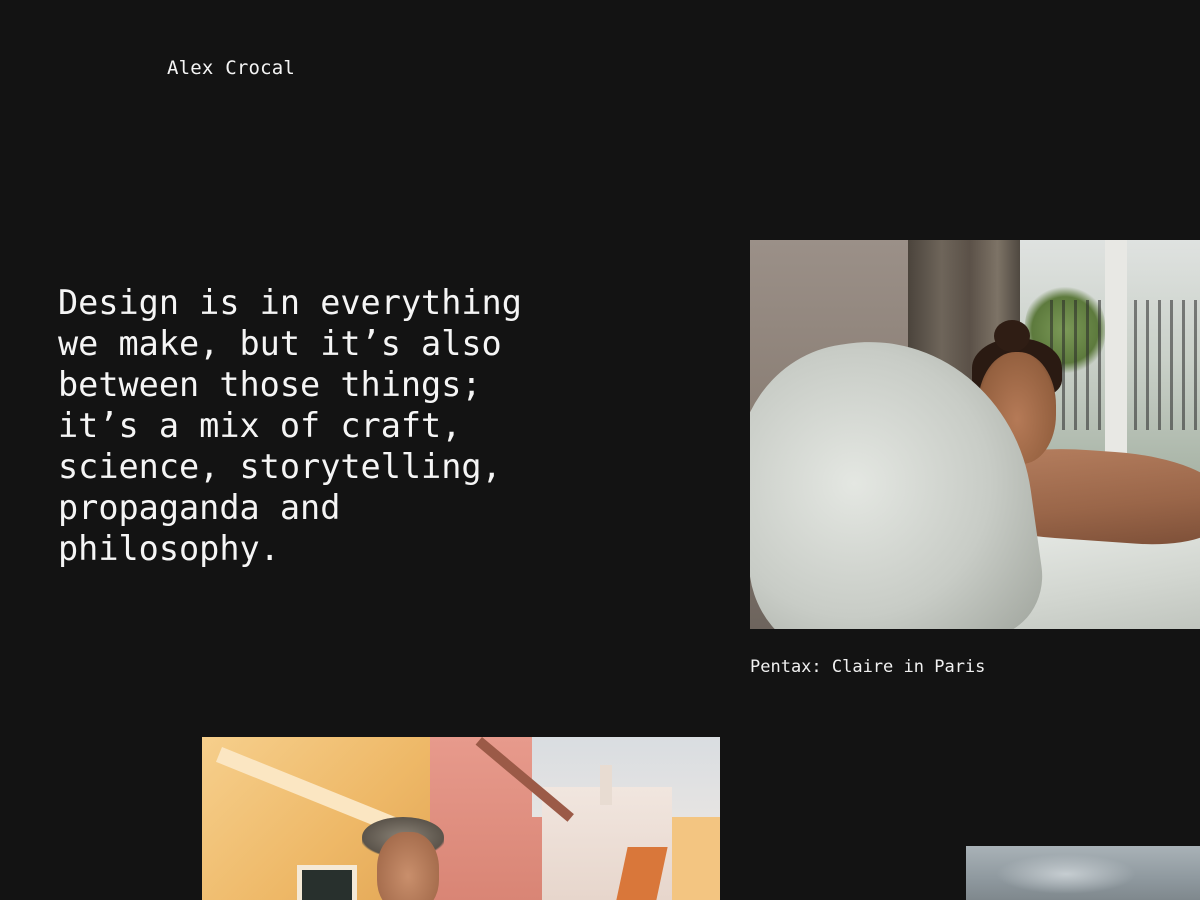 The height and width of the screenshot is (900, 1200). I want to click on photo-man-head, so click(408, 866).